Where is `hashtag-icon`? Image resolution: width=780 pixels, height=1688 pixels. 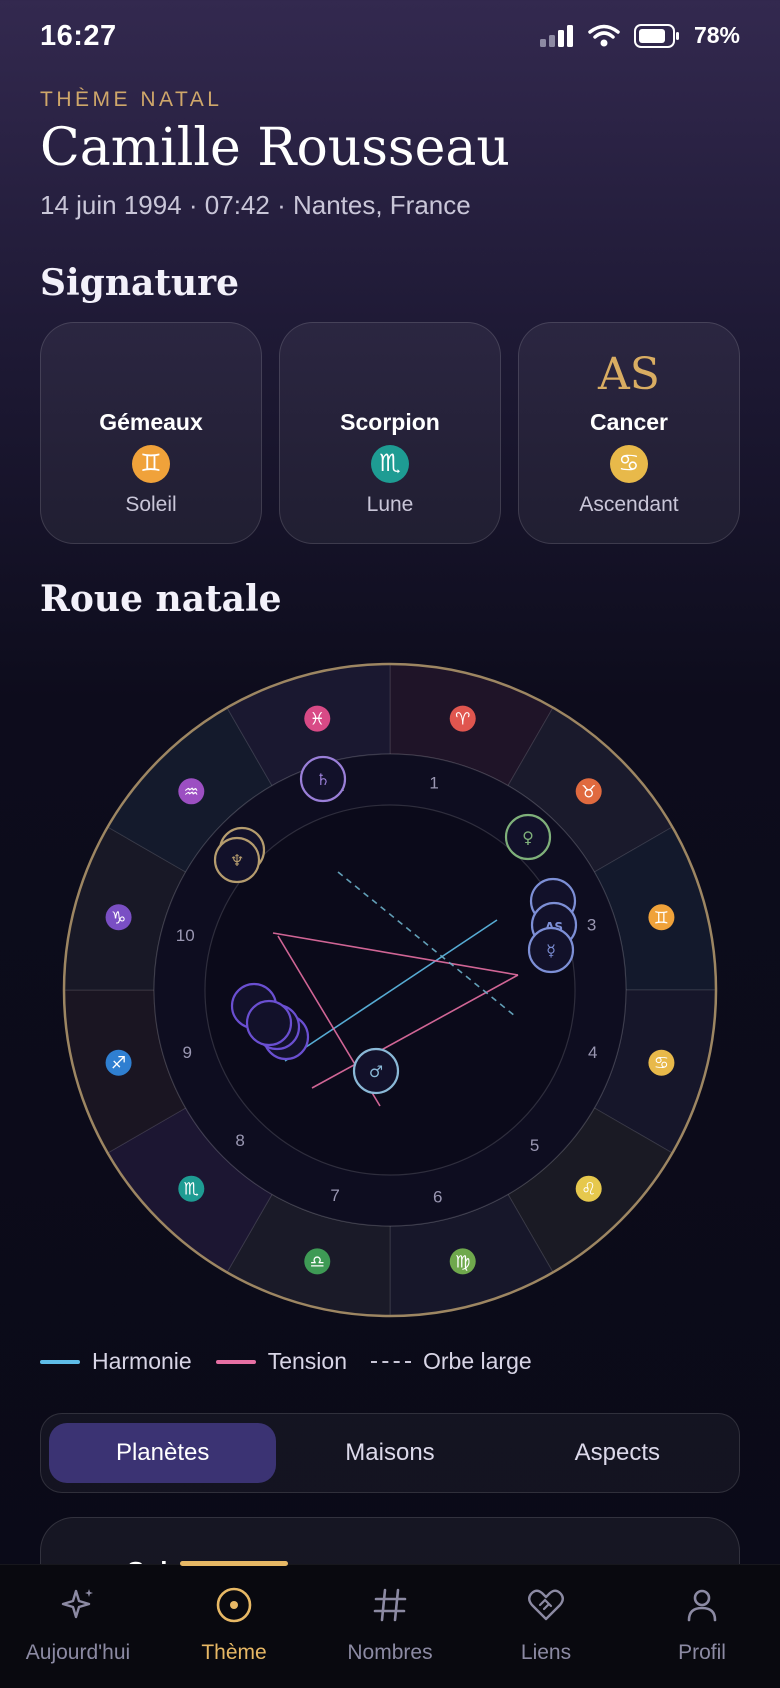
hashtag-icon is located at coordinates (390, 1605).